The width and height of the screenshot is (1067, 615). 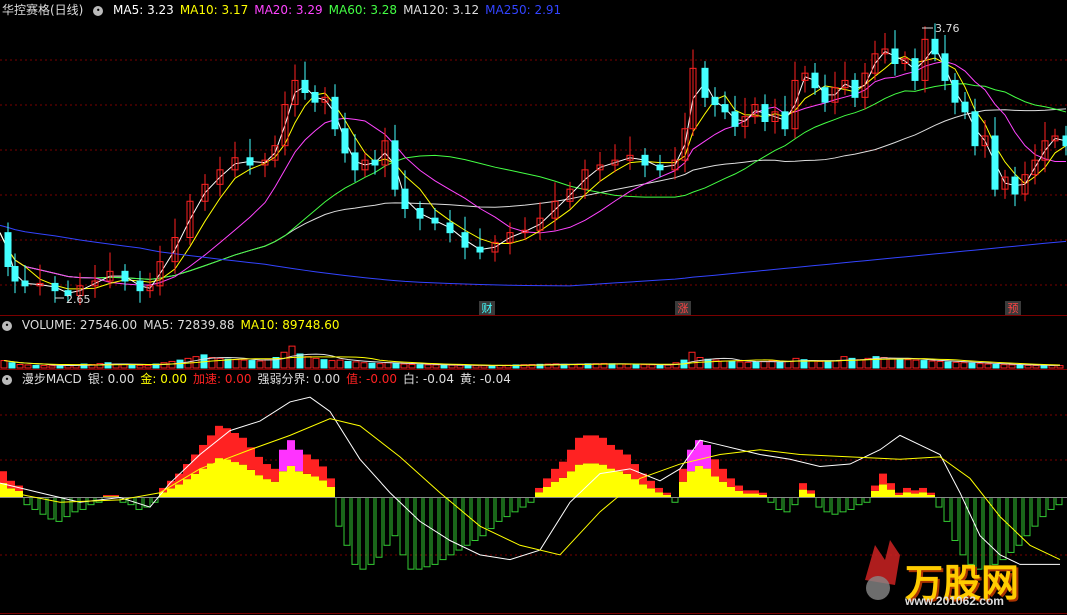 I want to click on legend-item: MA5: 3.23, so click(x=143, y=10).